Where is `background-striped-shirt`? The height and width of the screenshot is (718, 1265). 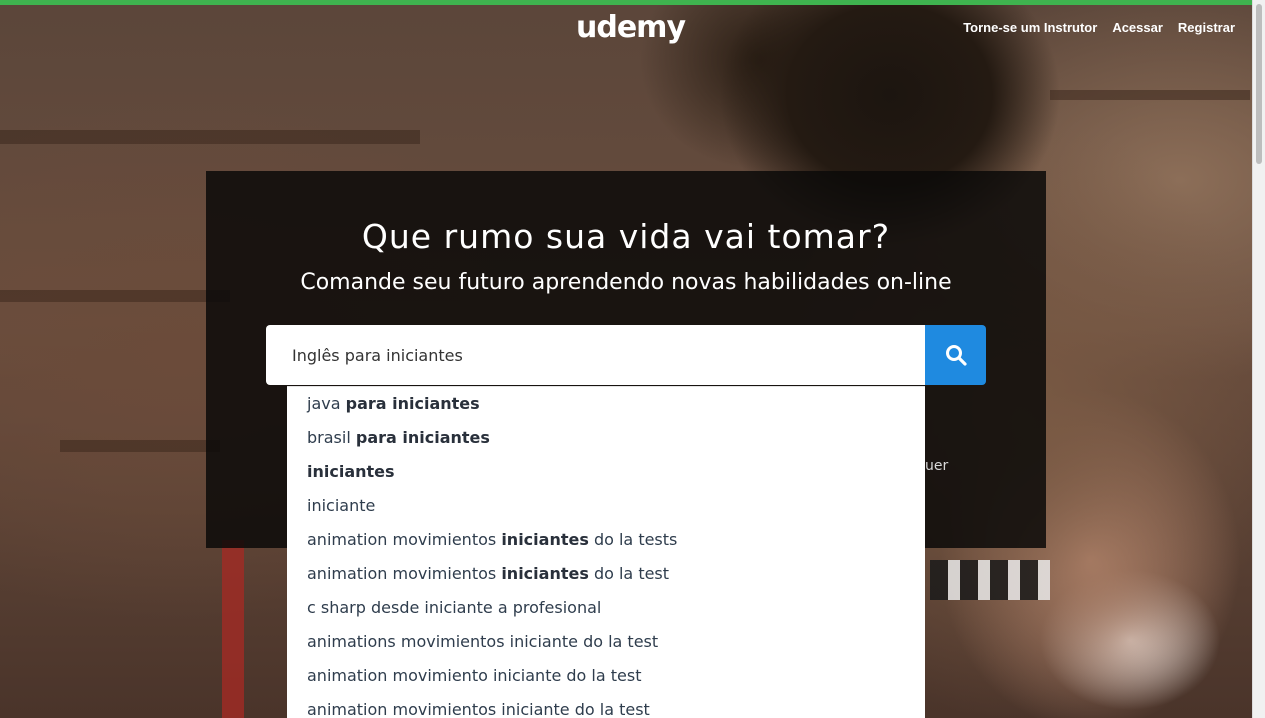 background-striped-shirt is located at coordinates (990, 580).